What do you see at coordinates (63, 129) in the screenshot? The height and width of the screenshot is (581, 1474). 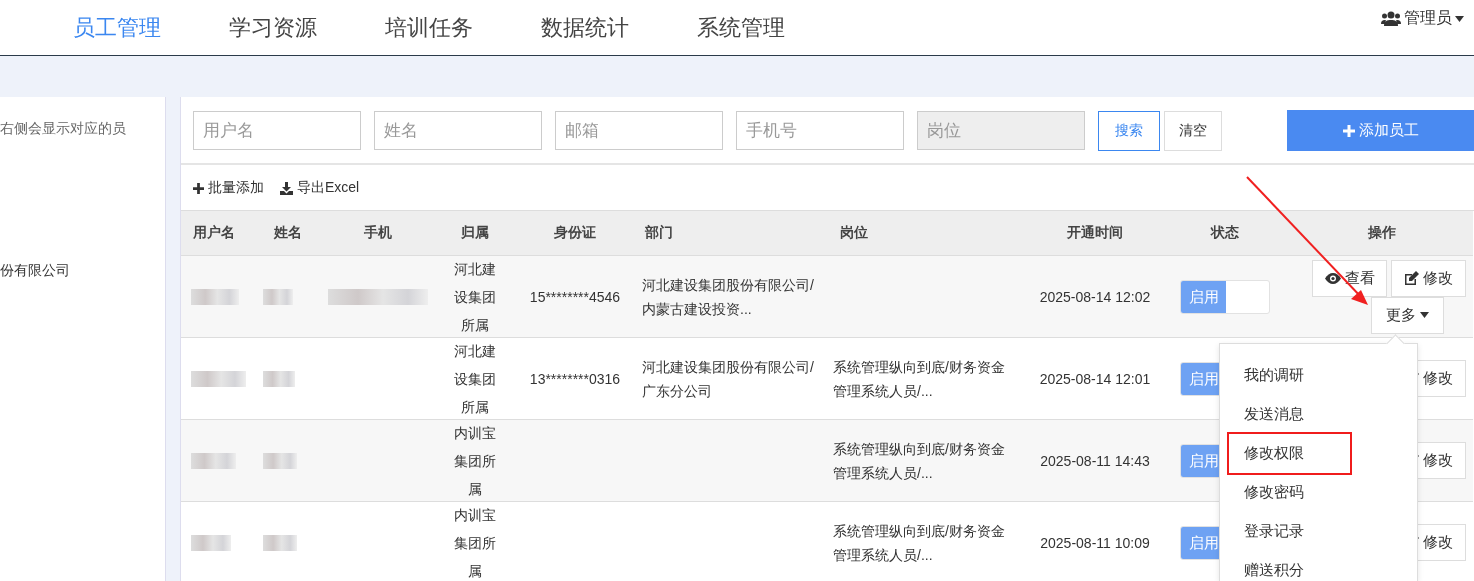 I see `sidebar-hint: 右侧会显示对应的员` at bounding box center [63, 129].